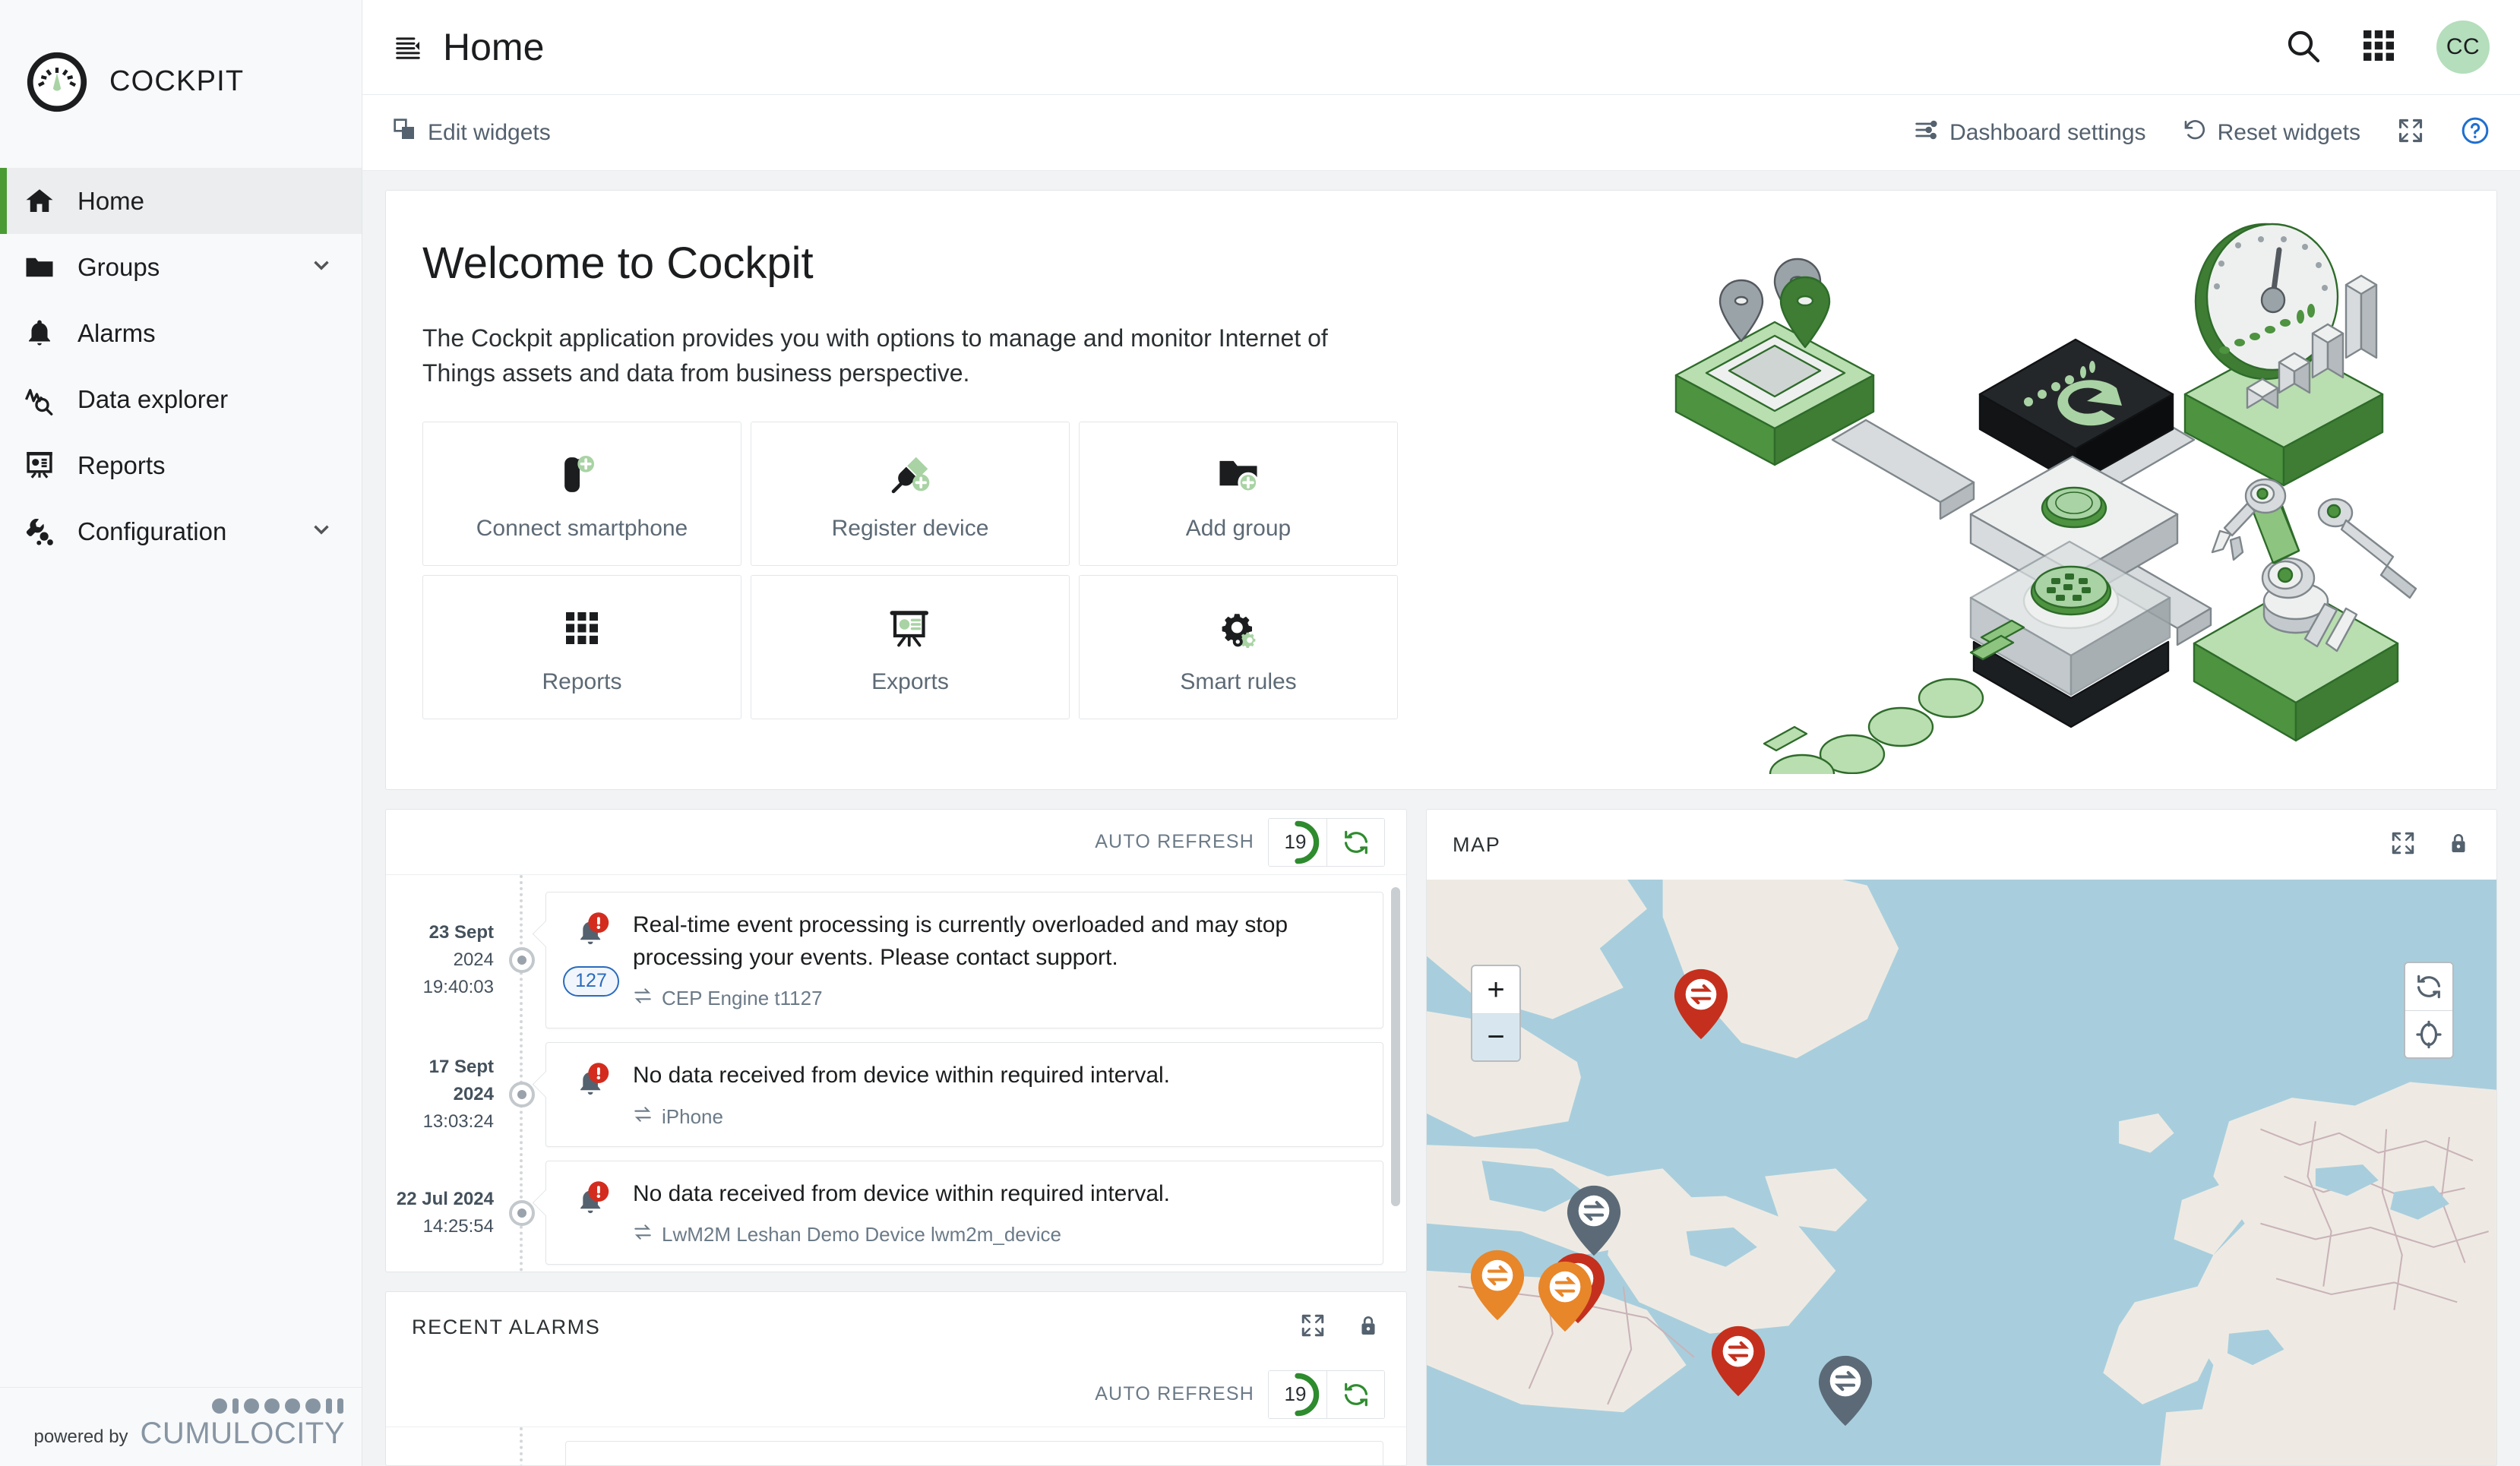 The image size is (2520, 1466). I want to click on undo-icon, so click(2195, 133).